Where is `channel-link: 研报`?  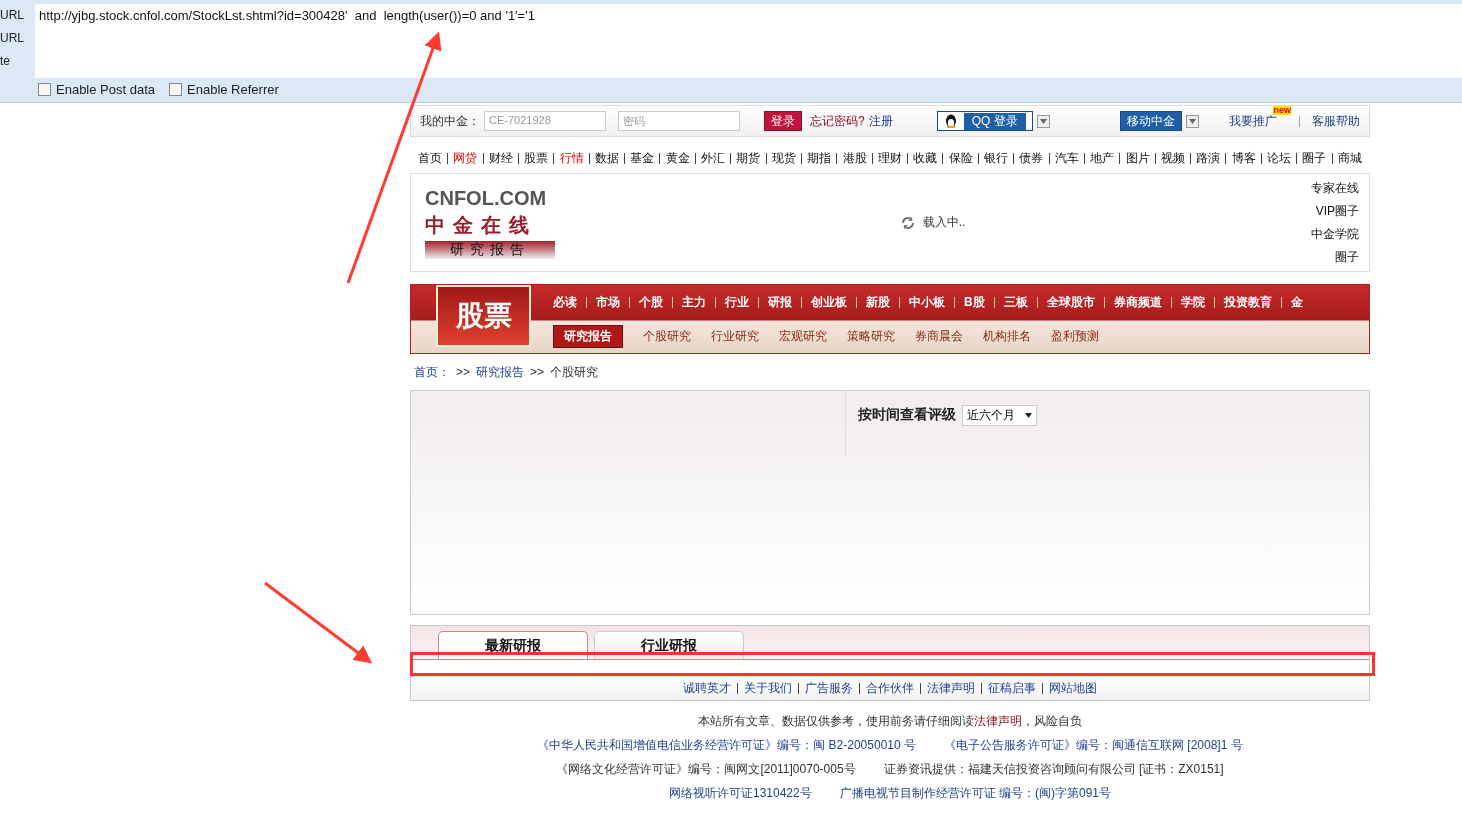
channel-link: 研报 is located at coordinates (780, 302).